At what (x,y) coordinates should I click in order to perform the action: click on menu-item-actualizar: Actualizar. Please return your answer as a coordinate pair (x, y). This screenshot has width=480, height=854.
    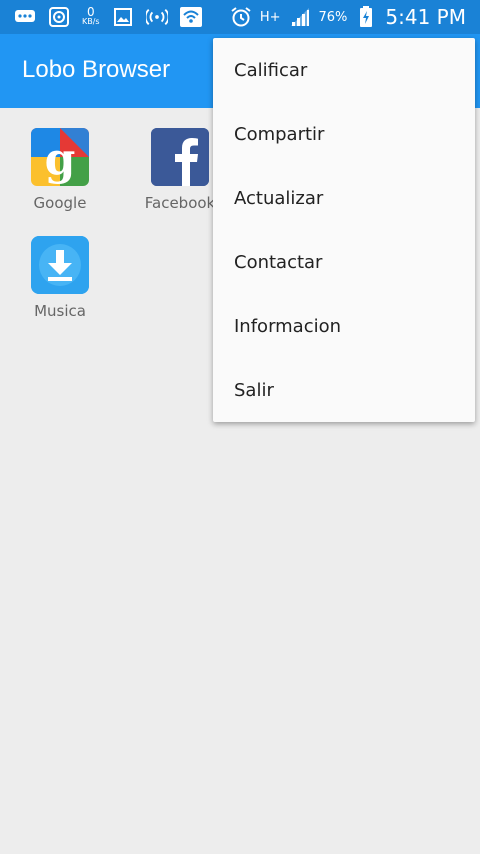
    Looking at the image, I should click on (344, 198).